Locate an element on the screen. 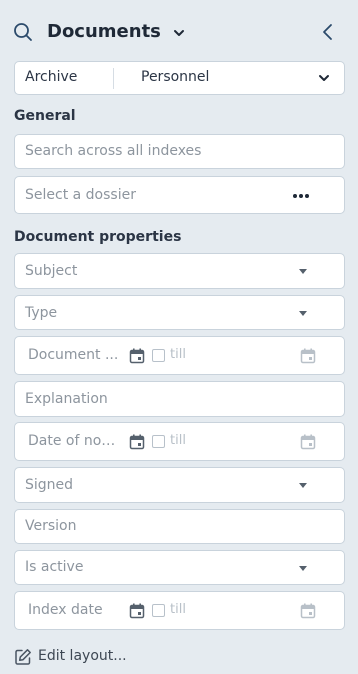 The image size is (358, 674). divider is located at coordinates (113, 78).